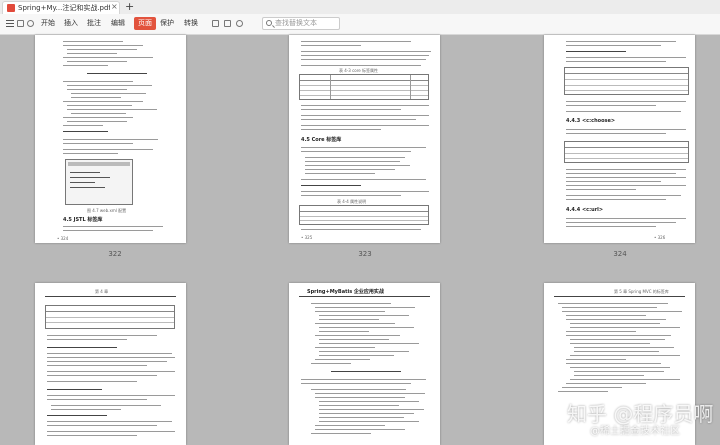  Describe the element at coordinates (64, 8) in the screenshot. I see `tab-title: Spring+My...注记和实战.pdf` at that location.